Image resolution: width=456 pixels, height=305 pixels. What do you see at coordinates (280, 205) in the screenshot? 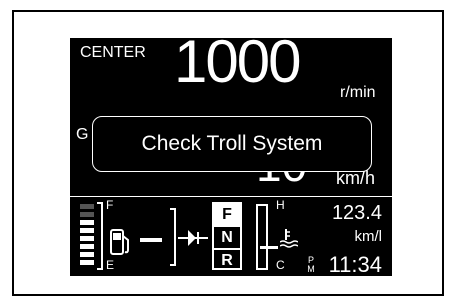
I see `temperature-hot-label: H` at bounding box center [280, 205].